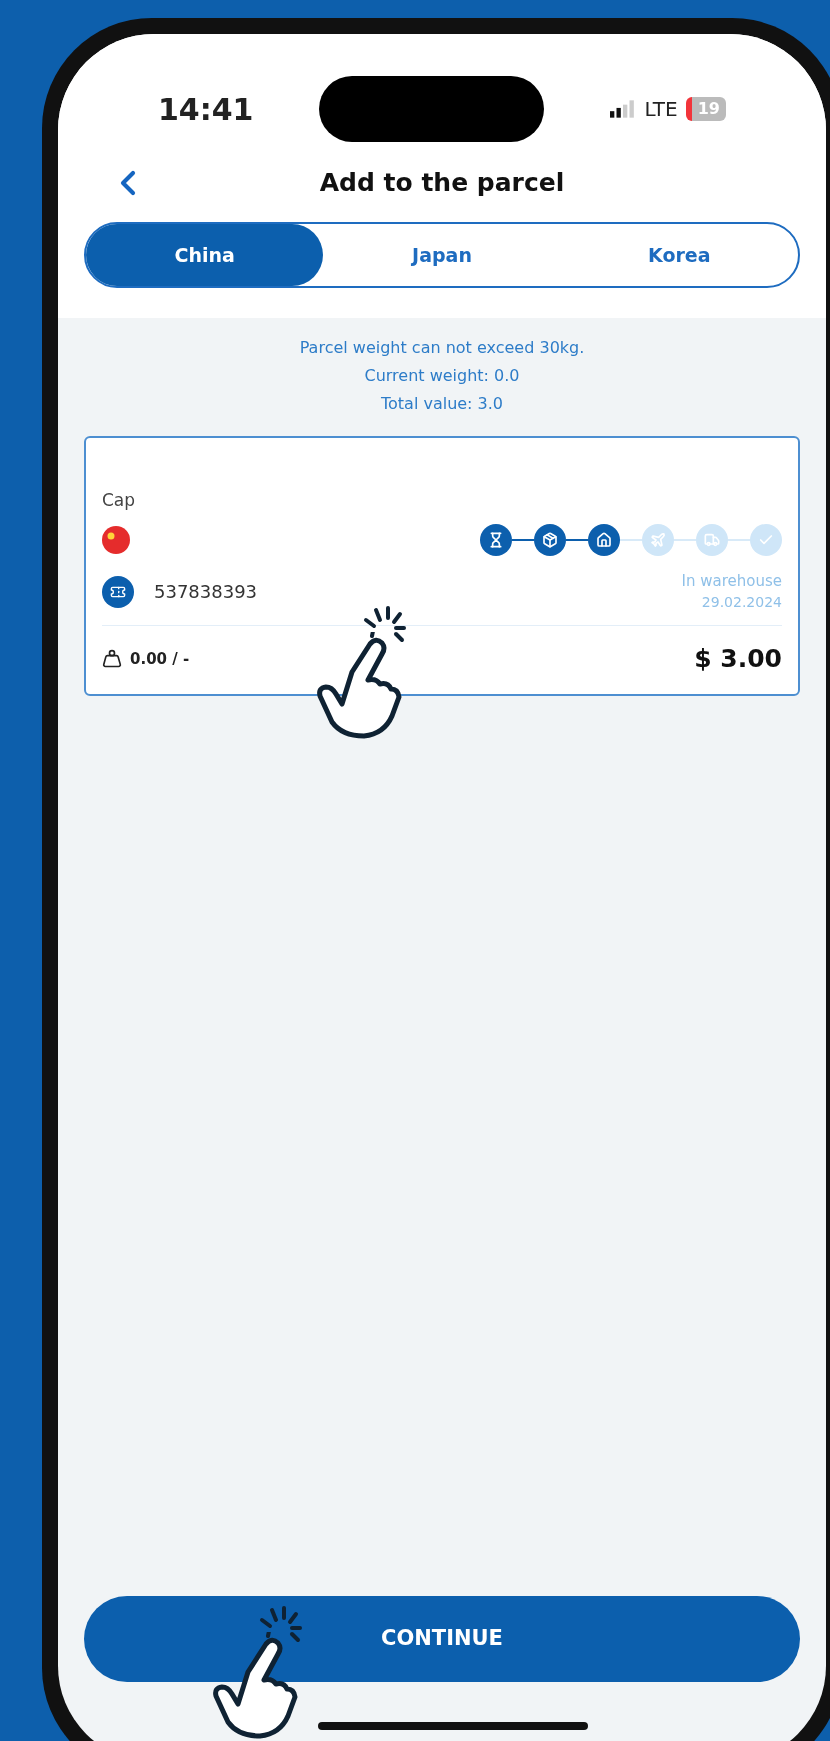 The image size is (830, 1741). Describe the element at coordinates (112, 658) in the screenshot. I see `weight-icon` at that location.